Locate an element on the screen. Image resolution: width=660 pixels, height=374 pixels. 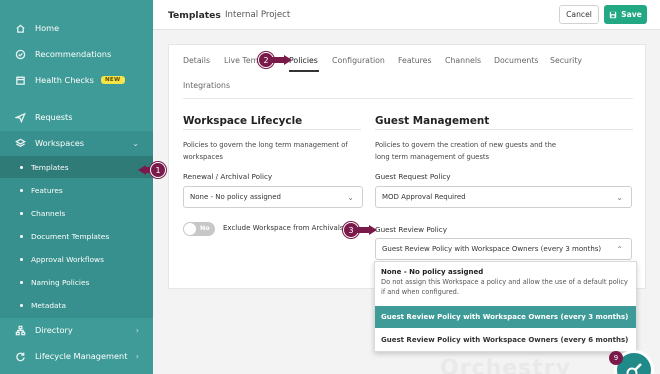
sidebar-sub-item-label: Naming Policies is located at coordinates (60, 282).